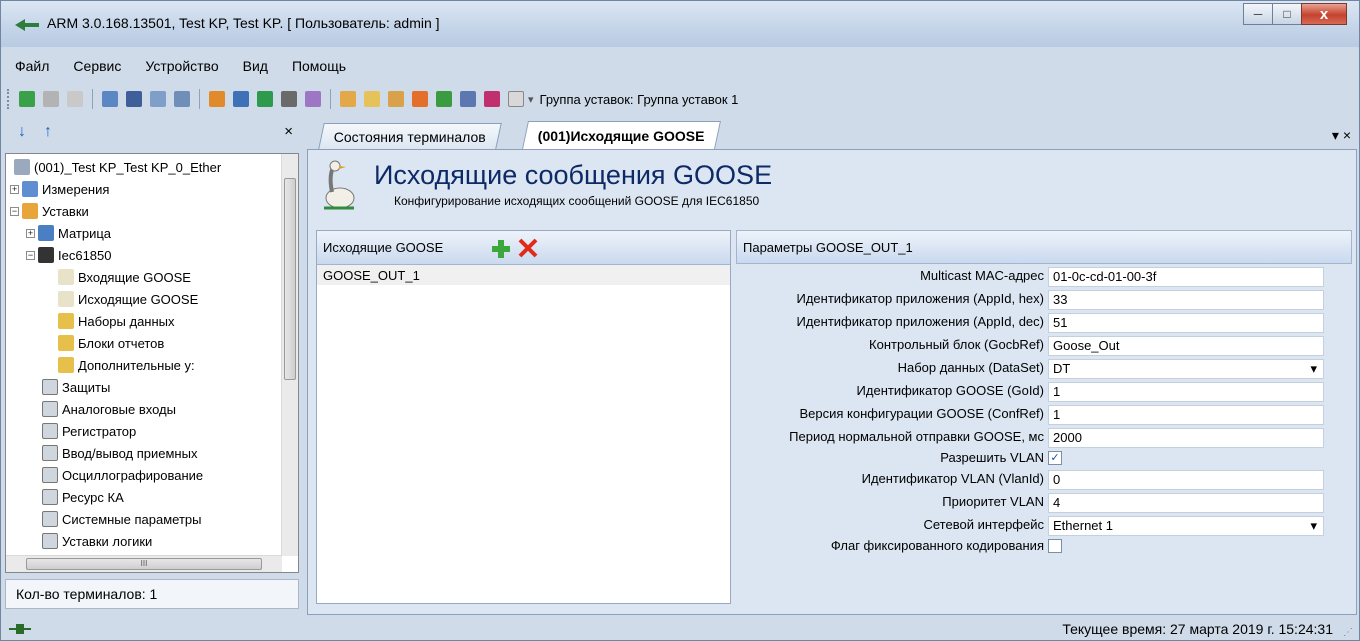  I want to click on tools-icon, so click(313, 99).